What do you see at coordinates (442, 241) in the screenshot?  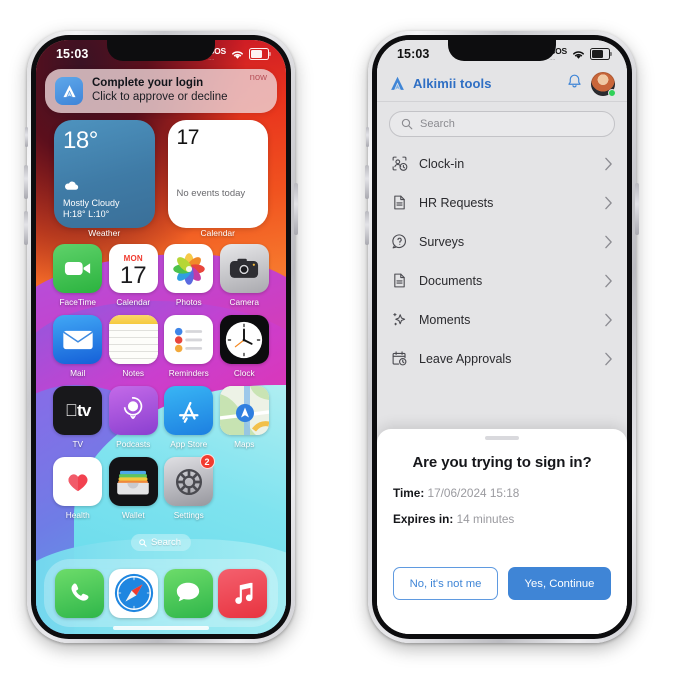 I see `menu-item-label: Surveys` at bounding box center [442, 241].